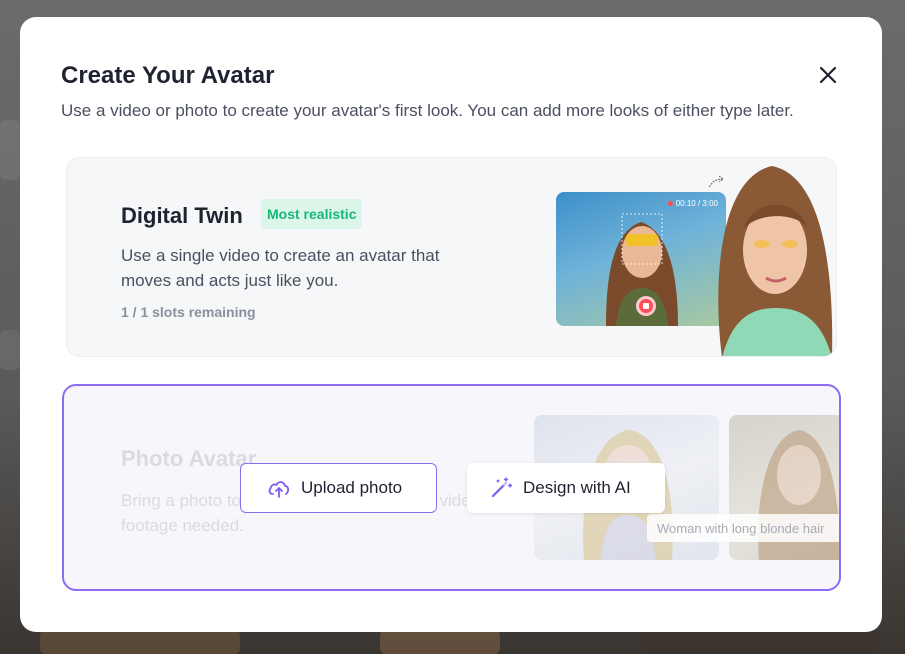  Describe the element at coordinates (502, 487) in the screenshot. I see `magic-wand-icon` at that location.